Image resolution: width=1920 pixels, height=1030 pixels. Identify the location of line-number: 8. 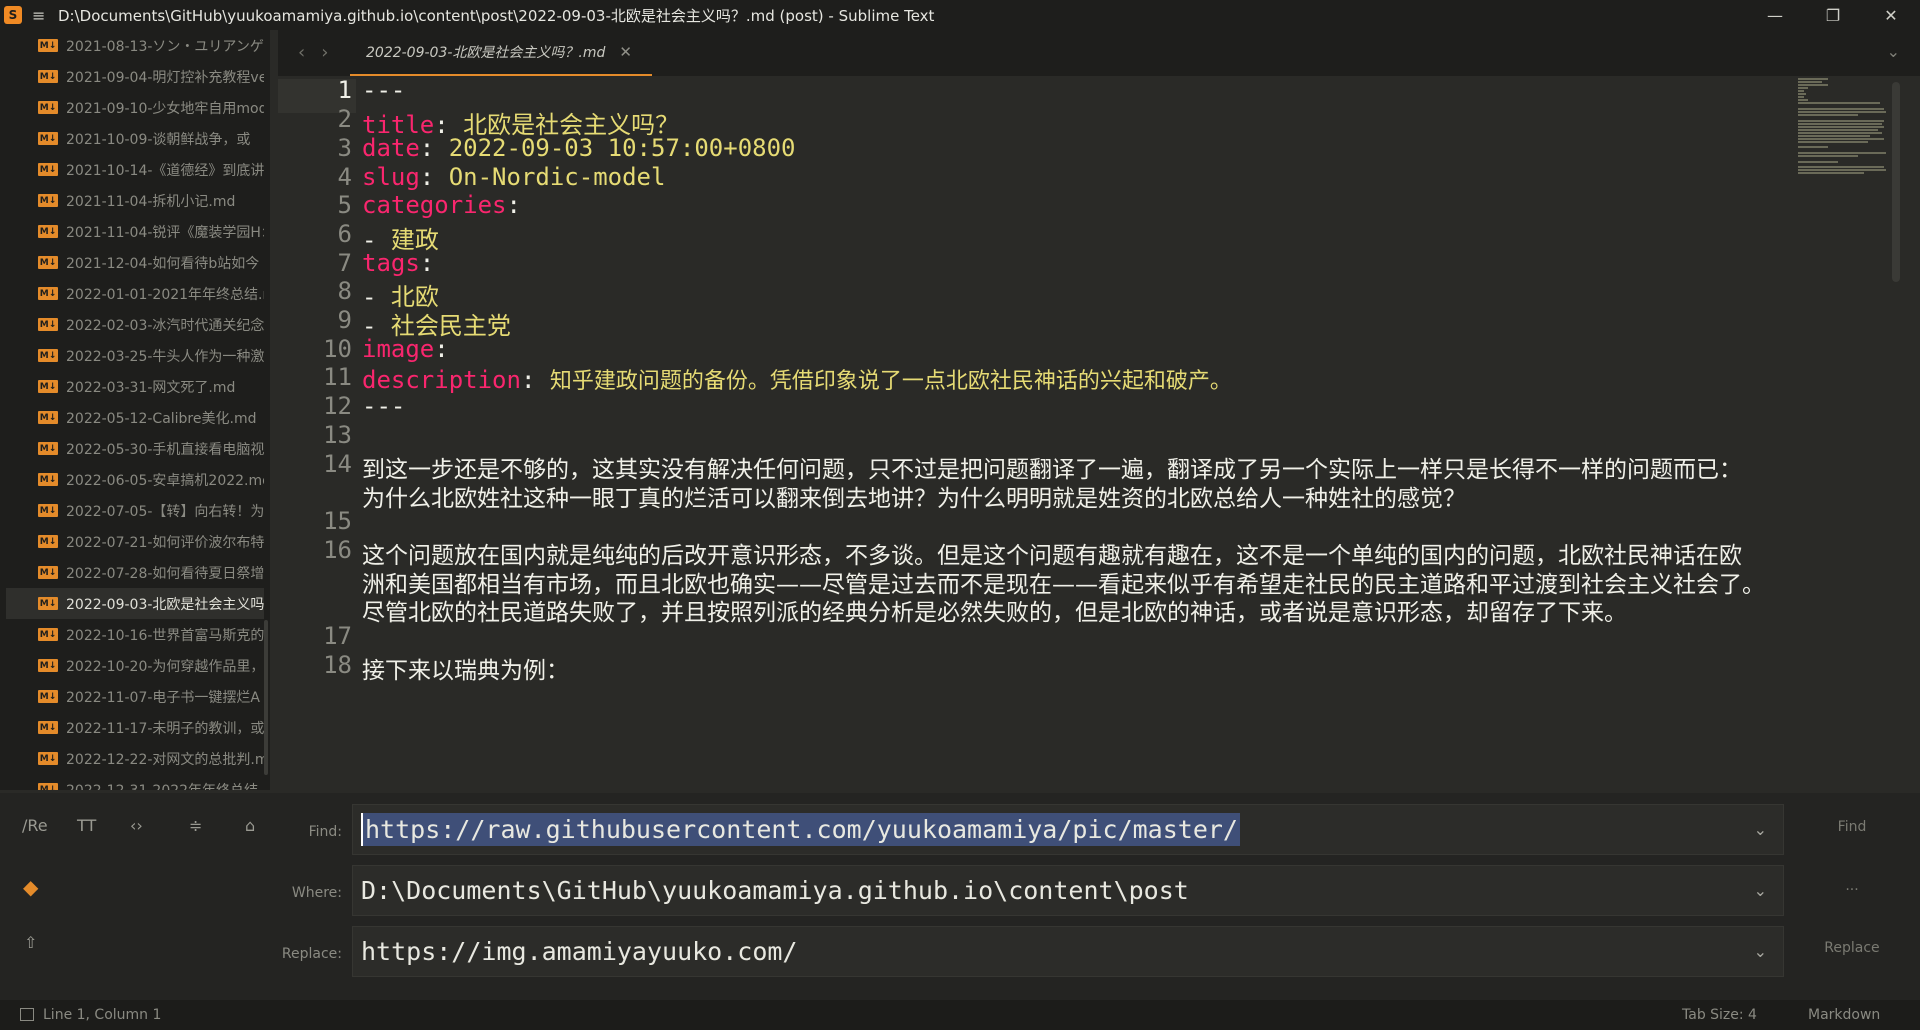
(344, 291).